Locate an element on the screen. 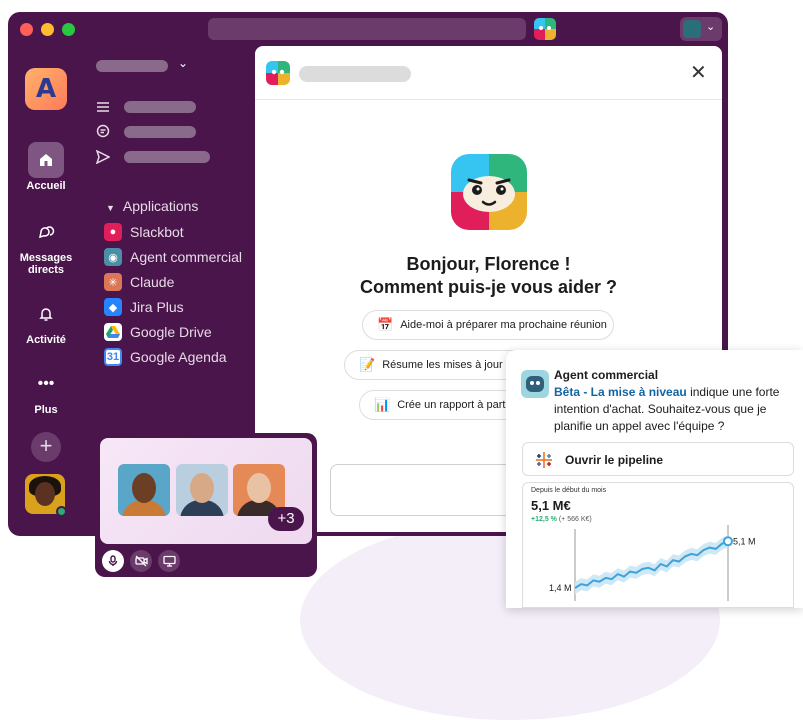  bar-chart-icon: 📊 is located at coordinates (382, 404).